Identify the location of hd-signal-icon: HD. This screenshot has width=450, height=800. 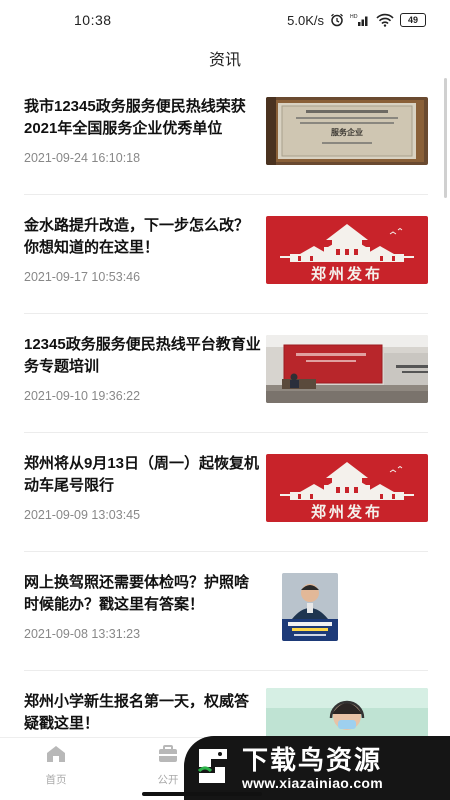
(360, 20).